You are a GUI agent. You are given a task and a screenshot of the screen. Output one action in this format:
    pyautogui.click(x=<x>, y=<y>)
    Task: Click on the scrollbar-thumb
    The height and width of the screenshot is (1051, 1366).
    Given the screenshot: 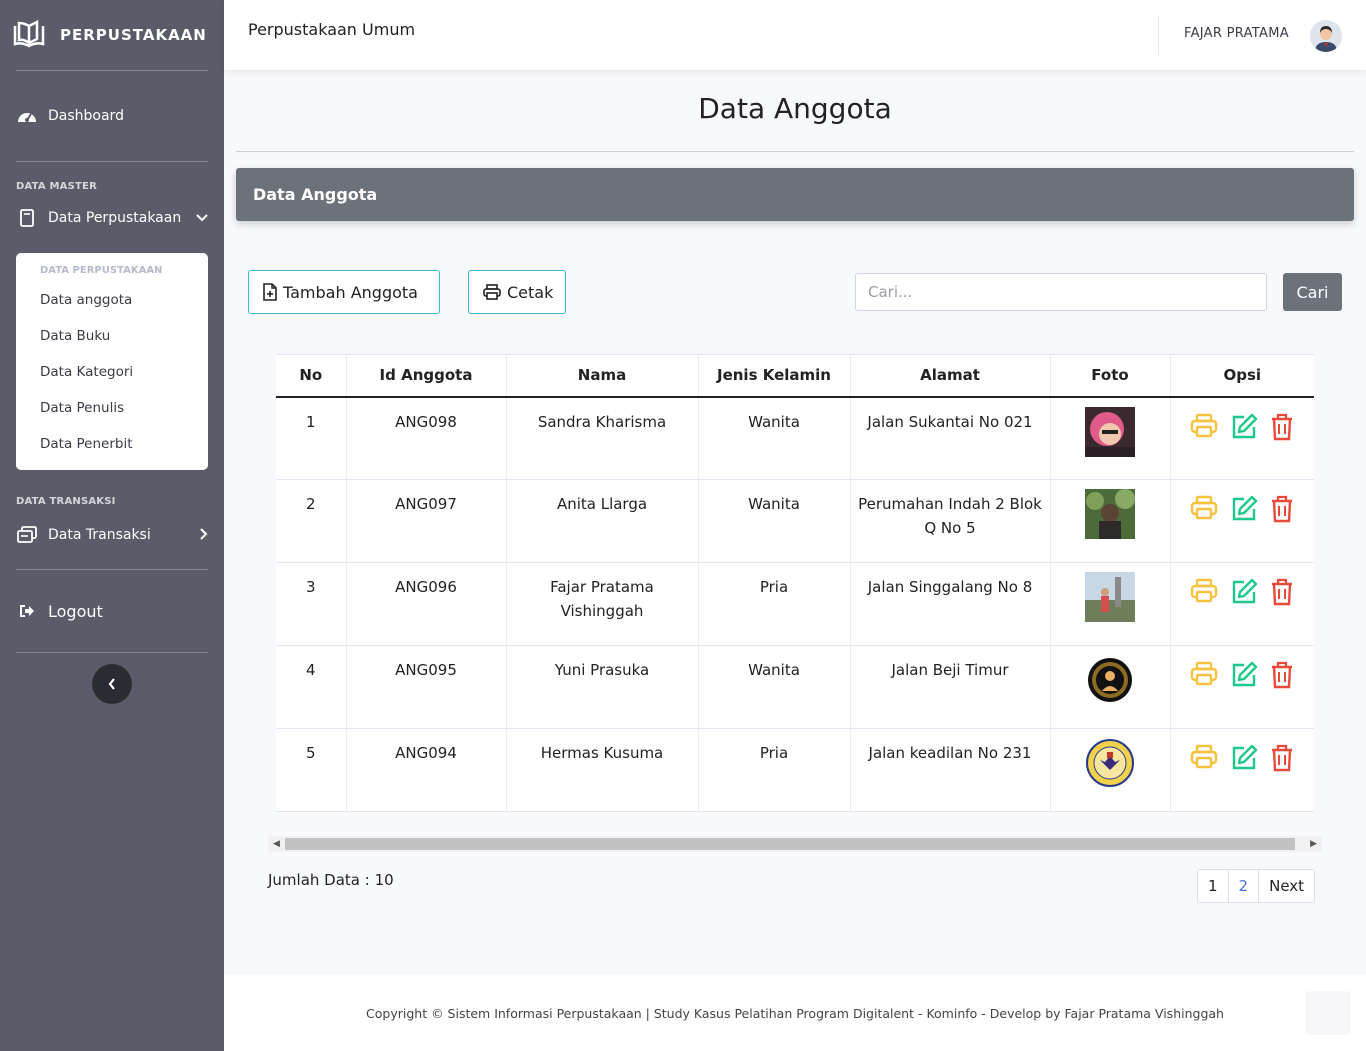 What is the action you would take?
    pyautogui.click(x=790, y=844)
    